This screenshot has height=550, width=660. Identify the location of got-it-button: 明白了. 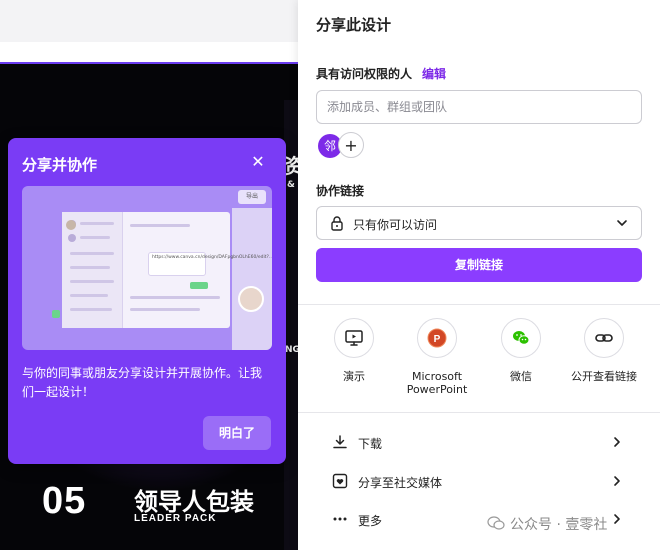
(237, 433).